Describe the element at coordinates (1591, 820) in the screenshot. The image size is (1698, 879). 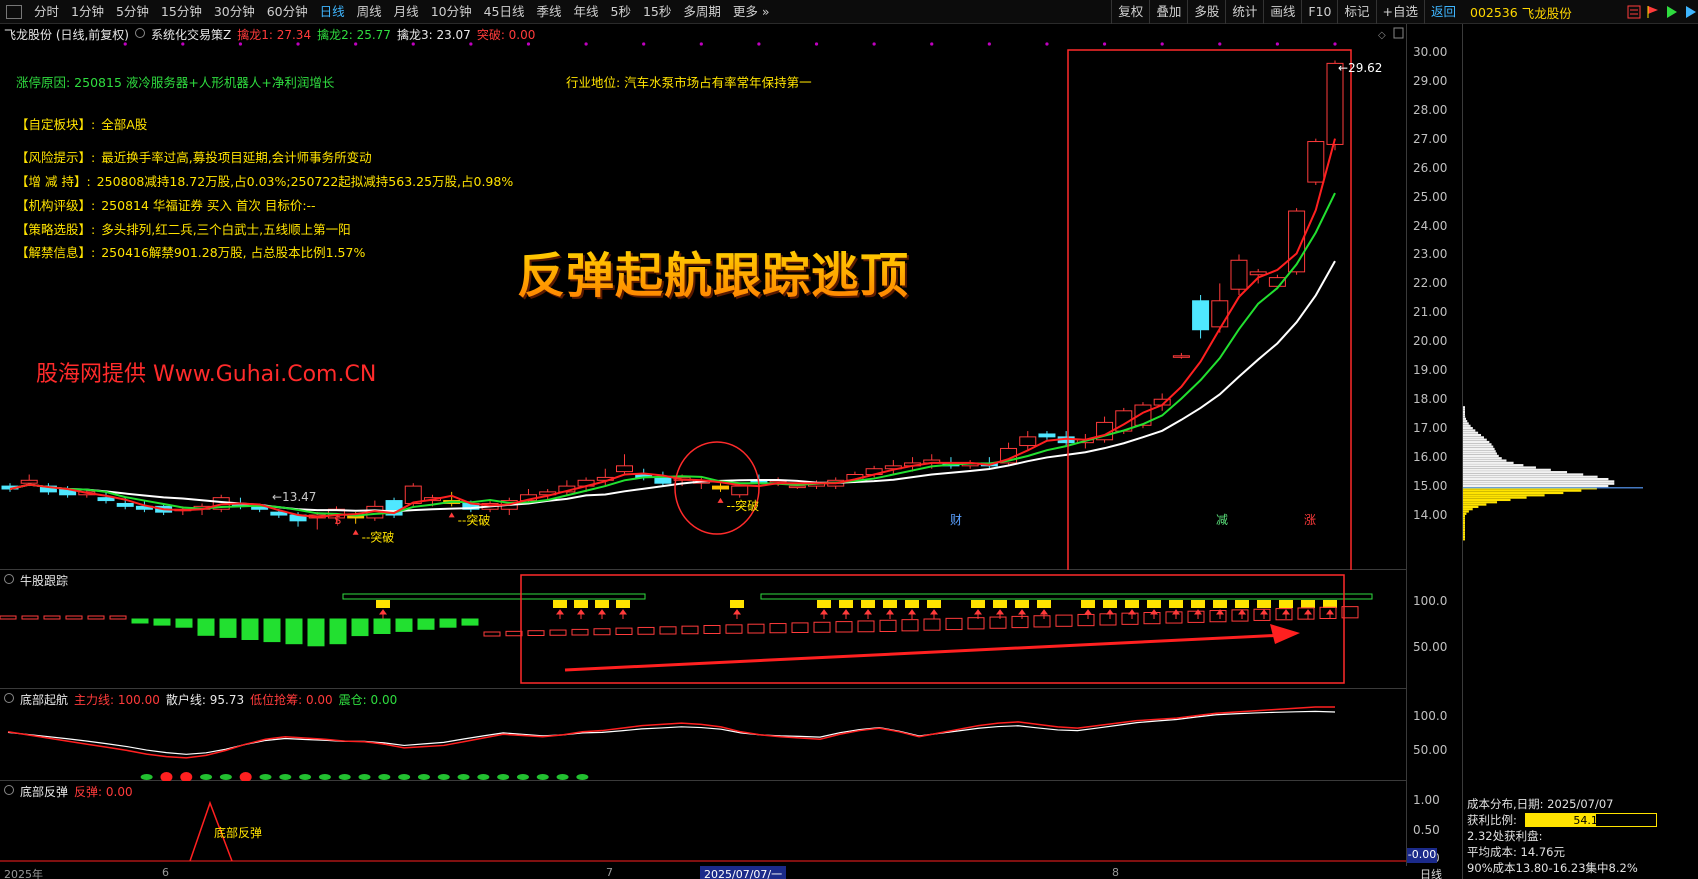
I see `profit-ratio-value: 54.1%` at that location.